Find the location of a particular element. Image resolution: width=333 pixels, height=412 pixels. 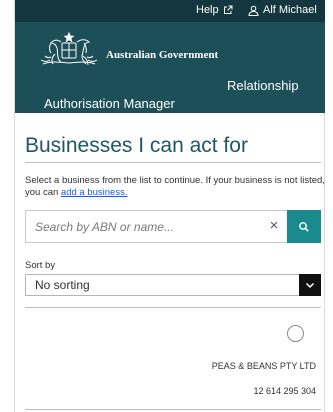

business-name: PEAS & BEANS PTY LTD is located at coordinates (263, 366).